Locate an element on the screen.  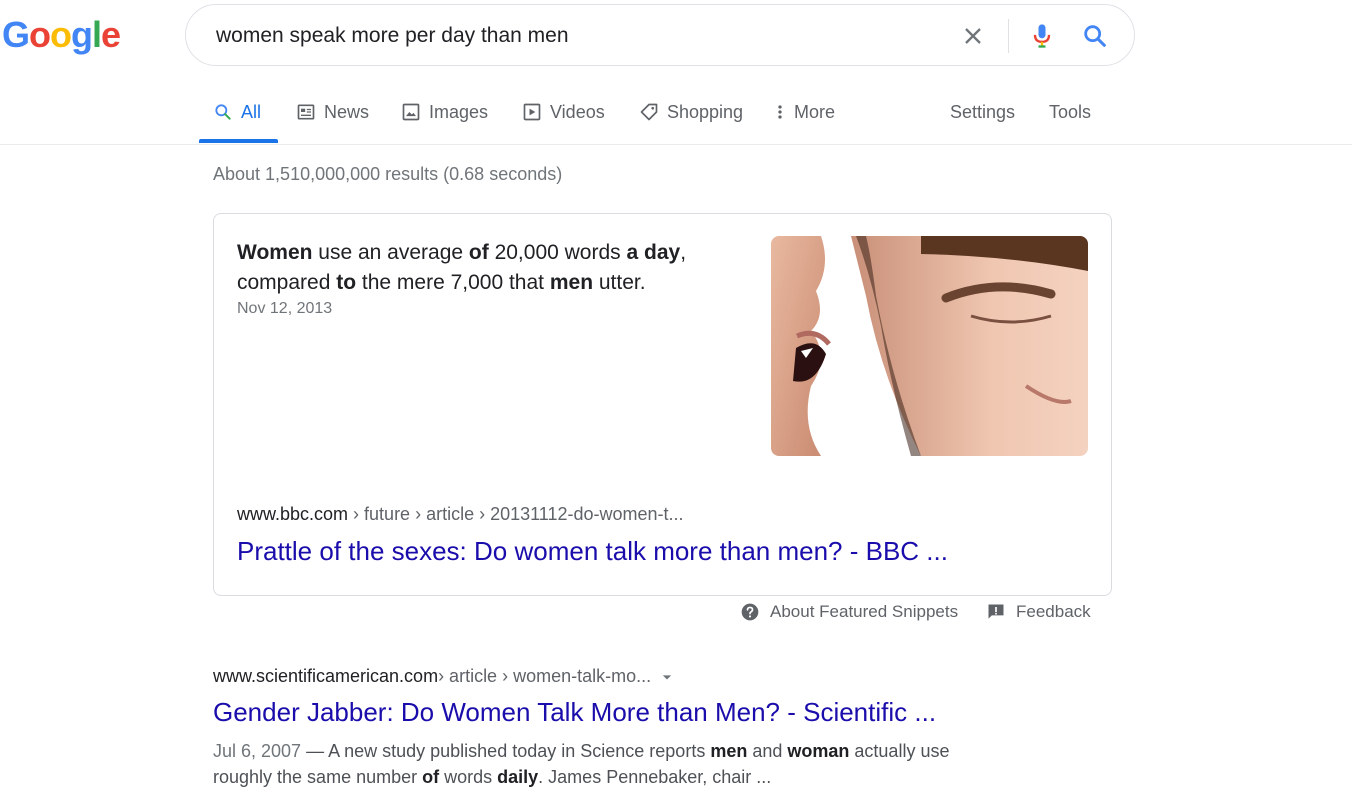
header-divider is located at coordinates (676, 144).